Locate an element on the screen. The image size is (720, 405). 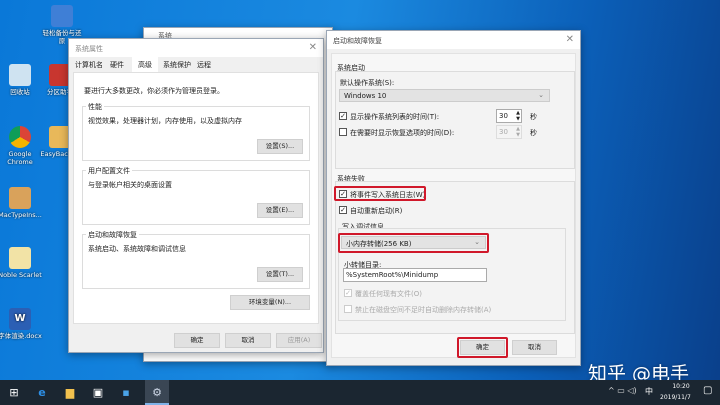
app-icon: ▪ is located at coordinates (126, 392).